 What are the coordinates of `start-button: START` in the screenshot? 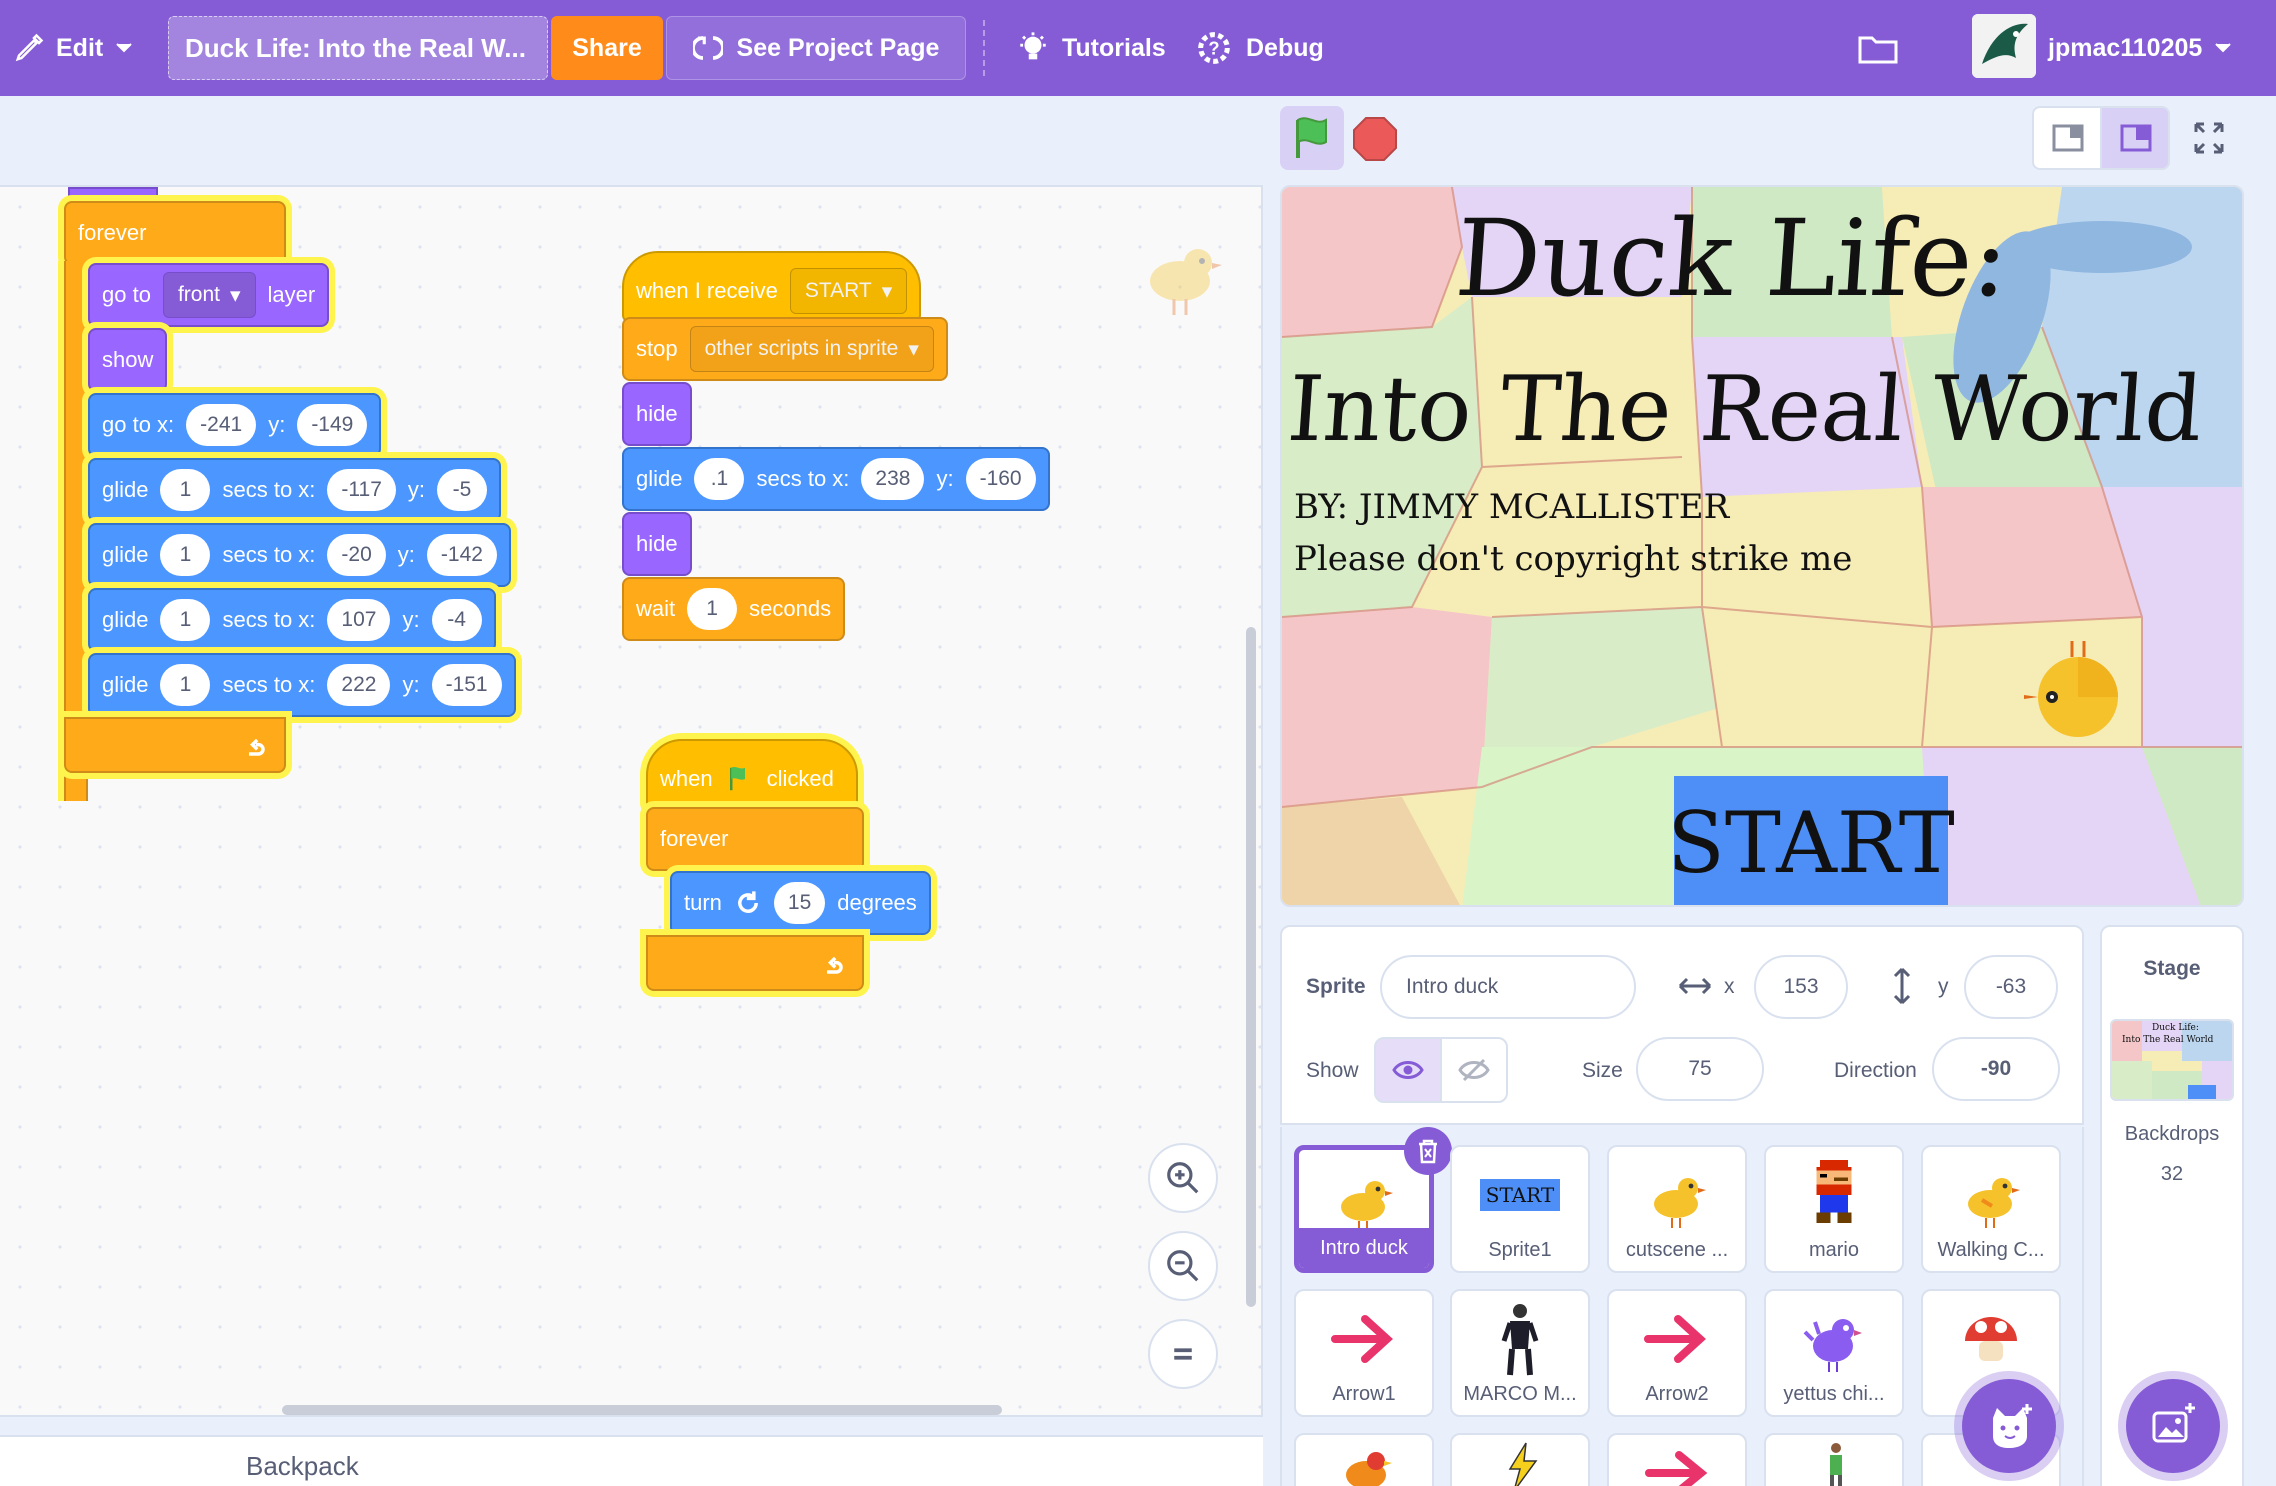 It's located at (1811, 840).